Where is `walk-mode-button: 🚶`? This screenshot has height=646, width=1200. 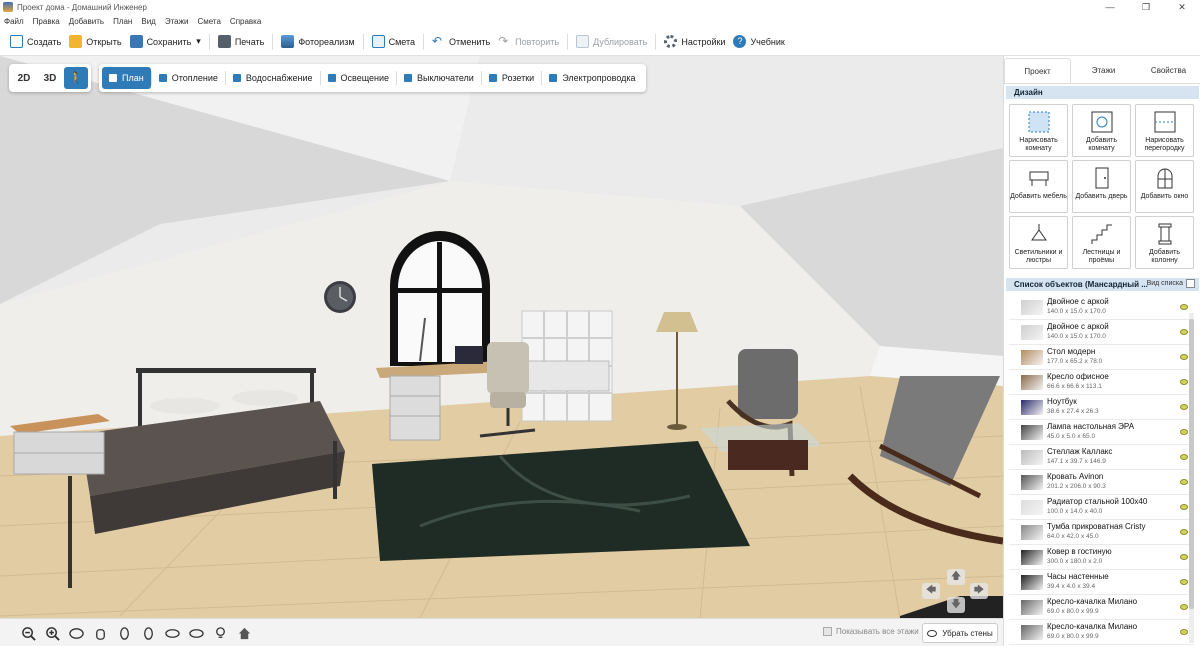
walk-mode-button: 🚶 is located at coordinates (76, 78).